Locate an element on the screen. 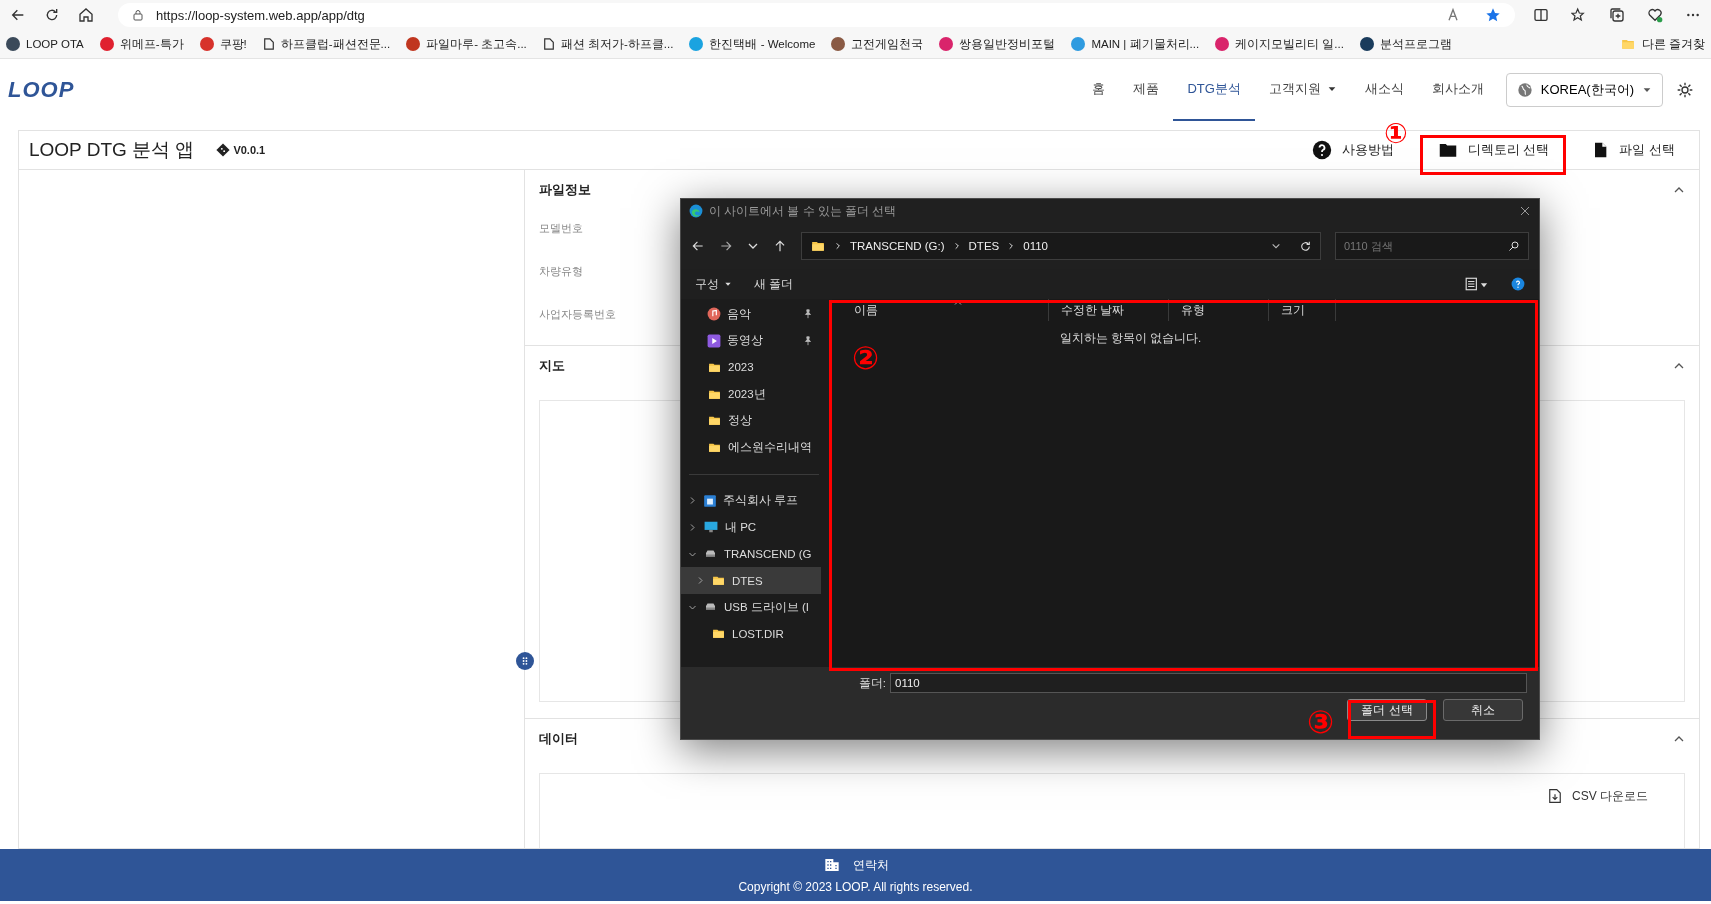 The height and width of the screenshot is (904, 1711). section-title: 지도 is located at coordinates (552, 366).